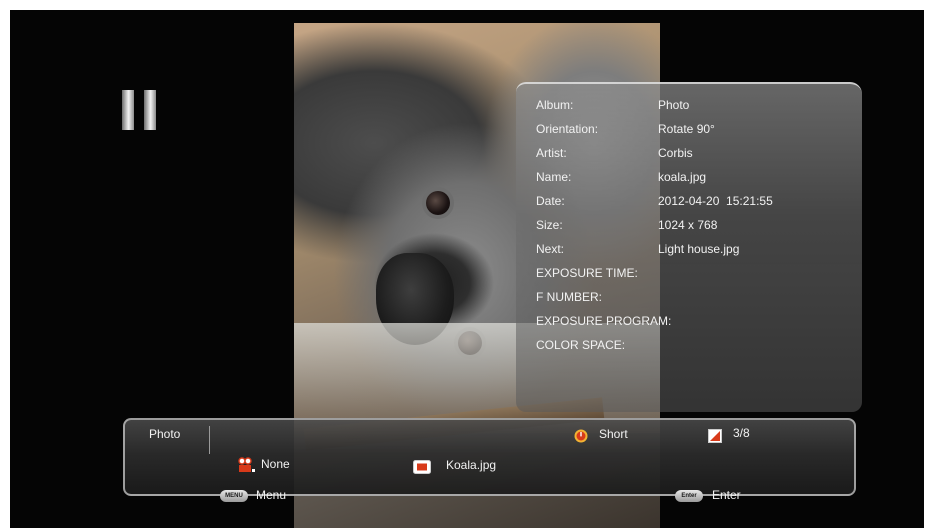 Image resolution: width=934 pixels, height=528 pixels. What do you see at coordinates (686, 129) in the screenshot?
I see `info-orientation-value: Rotate 90°` at bounding box center [686, 129].